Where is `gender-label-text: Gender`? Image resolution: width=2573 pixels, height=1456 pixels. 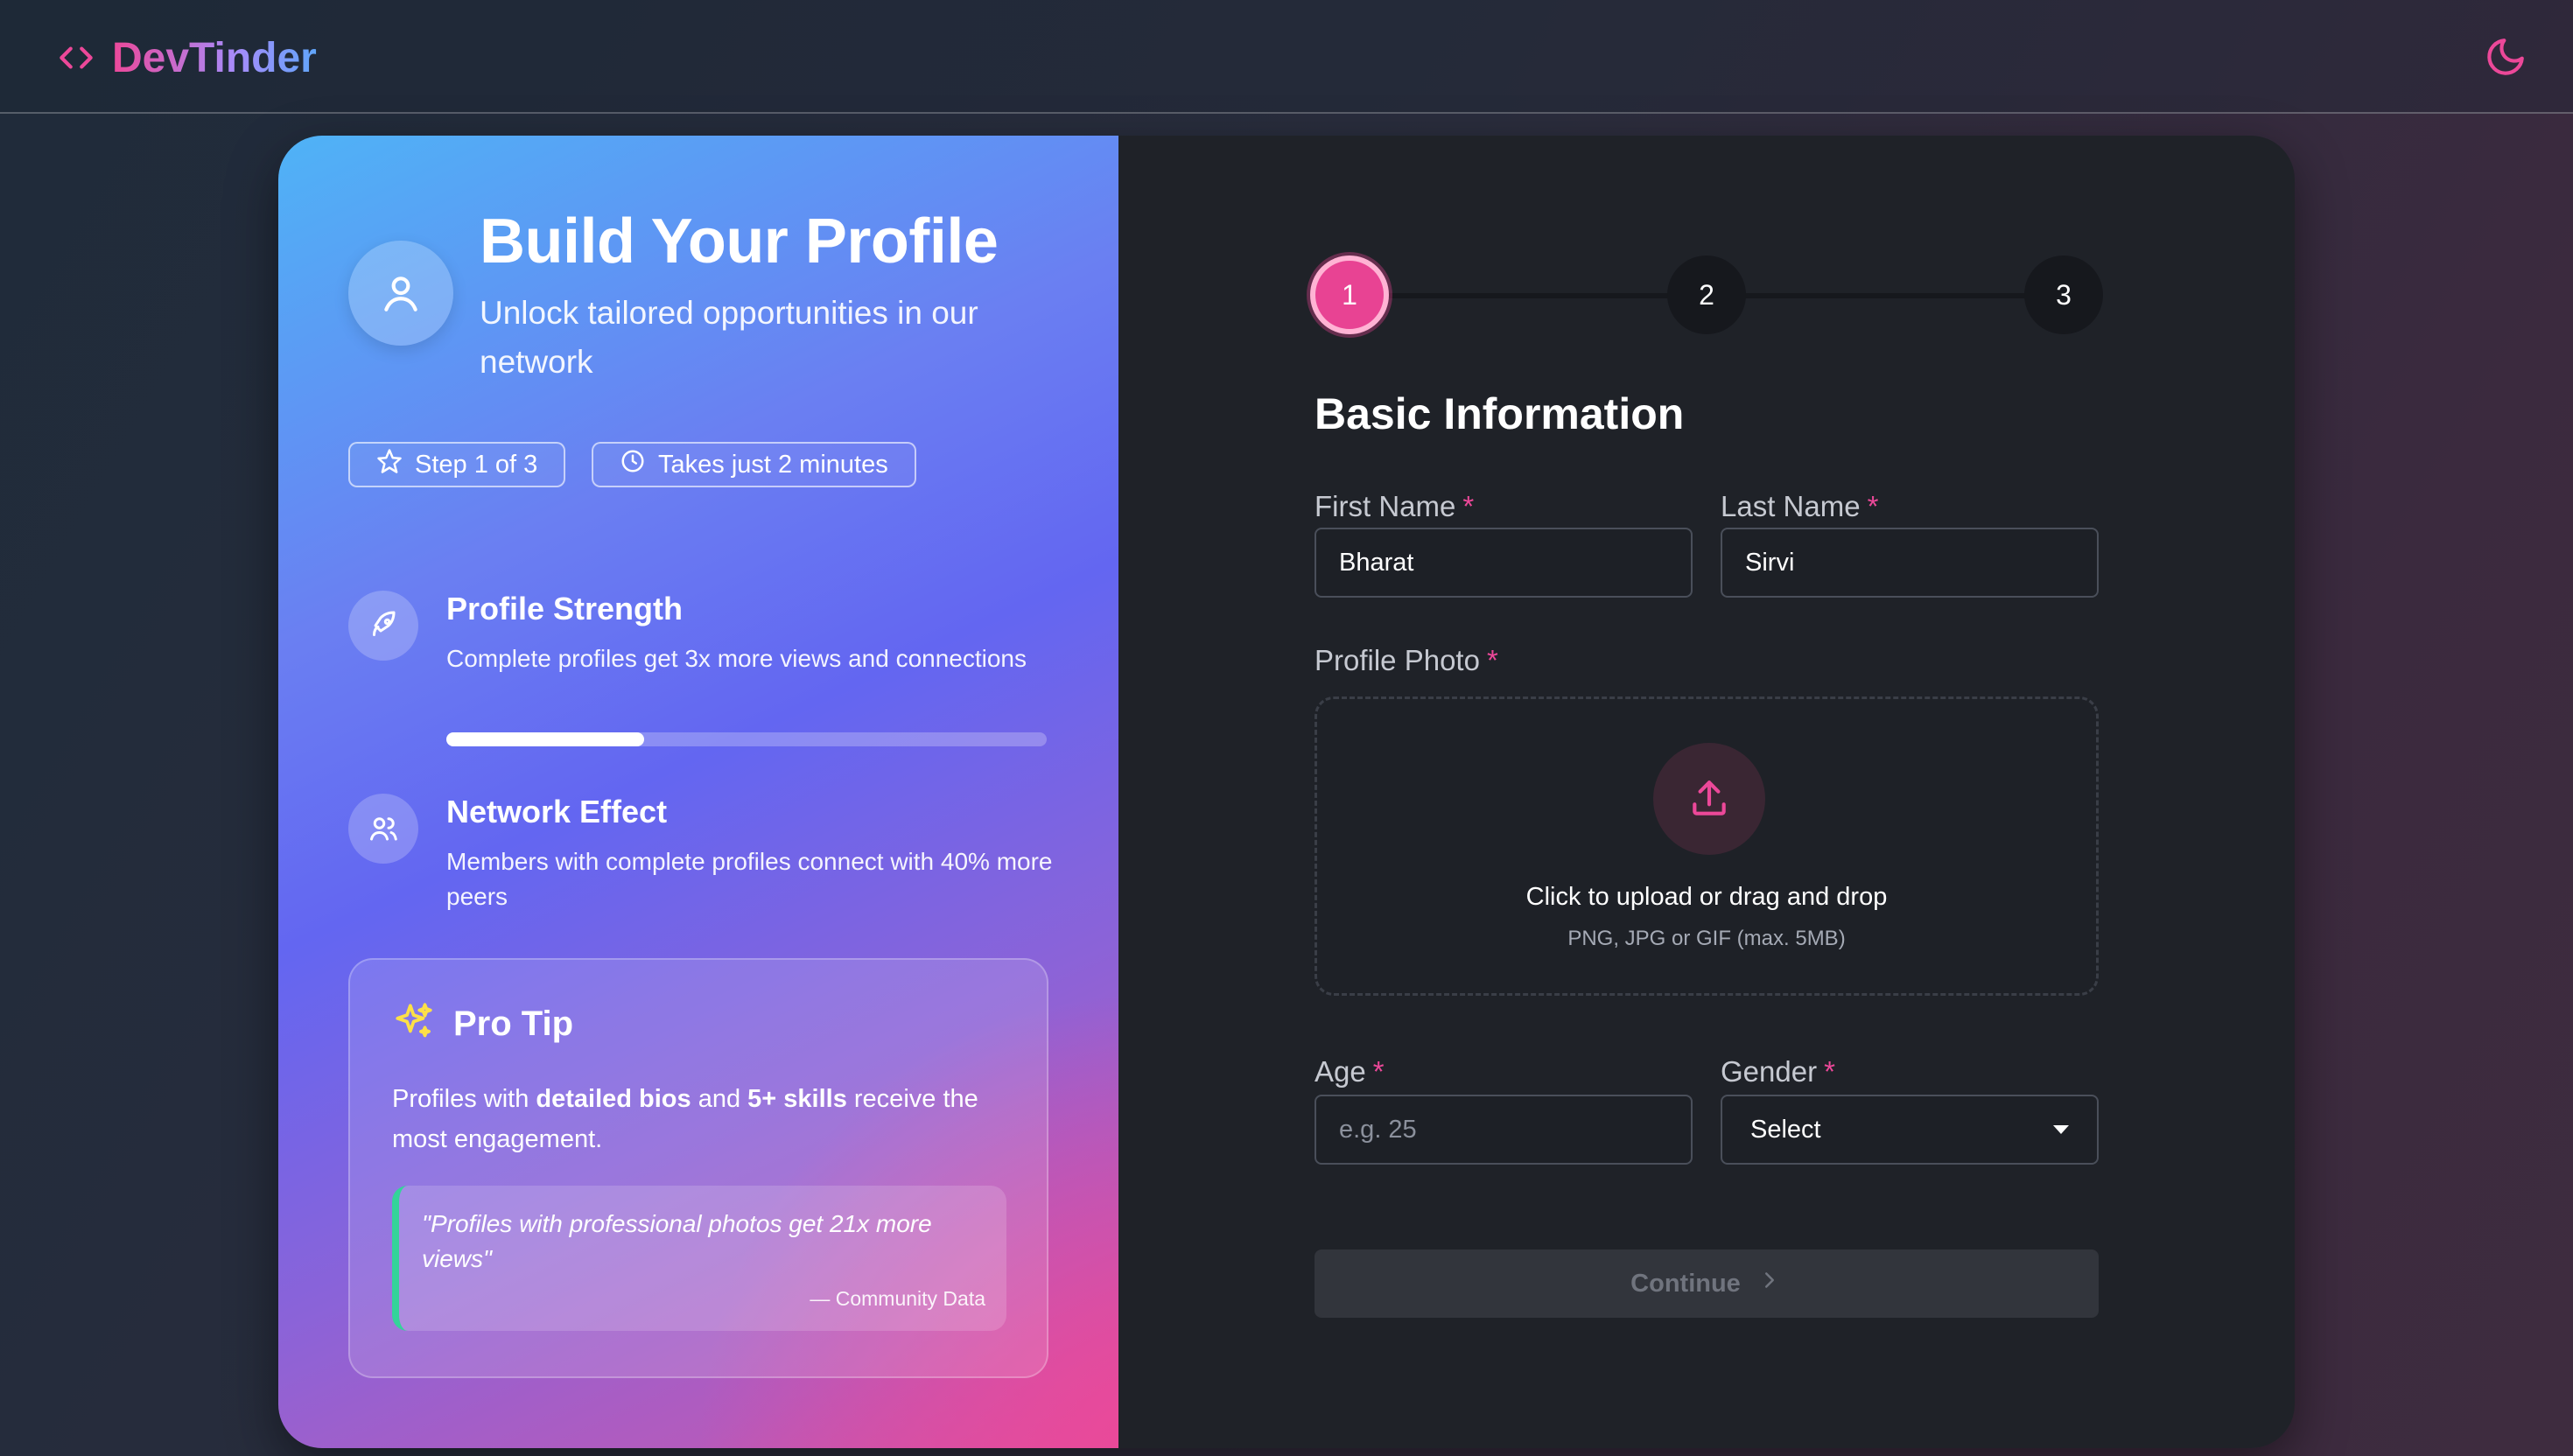
gender-label-text: Gender is located at coordinates (1769, 1071).